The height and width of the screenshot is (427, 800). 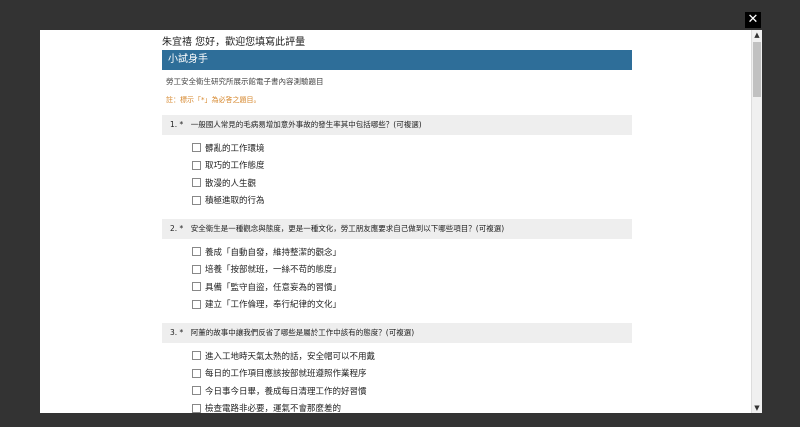 I want to click on option-row: 髒亂的工作環境, so click(x=412, y=148).